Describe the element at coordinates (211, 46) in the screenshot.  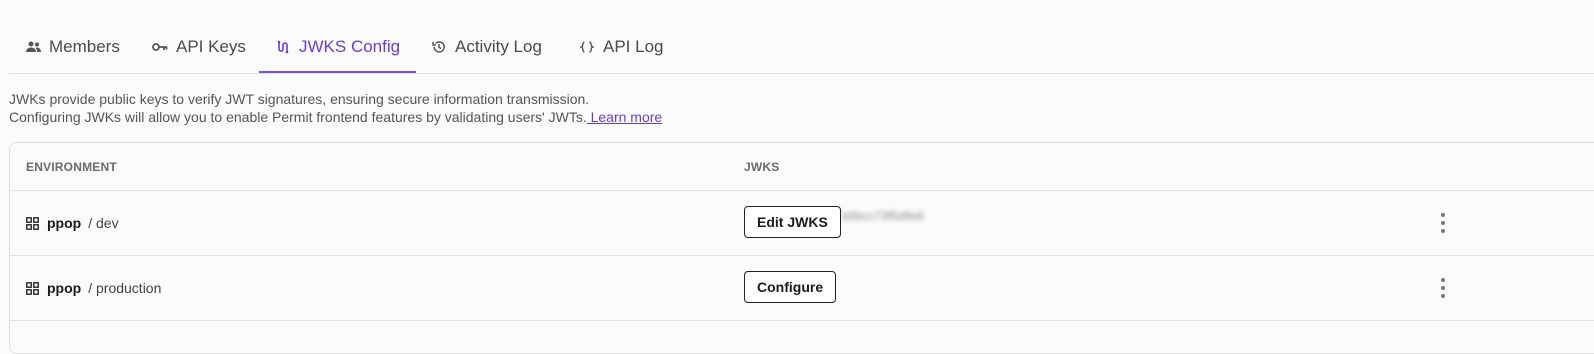
I see `tab-label: API Keys` at that location.